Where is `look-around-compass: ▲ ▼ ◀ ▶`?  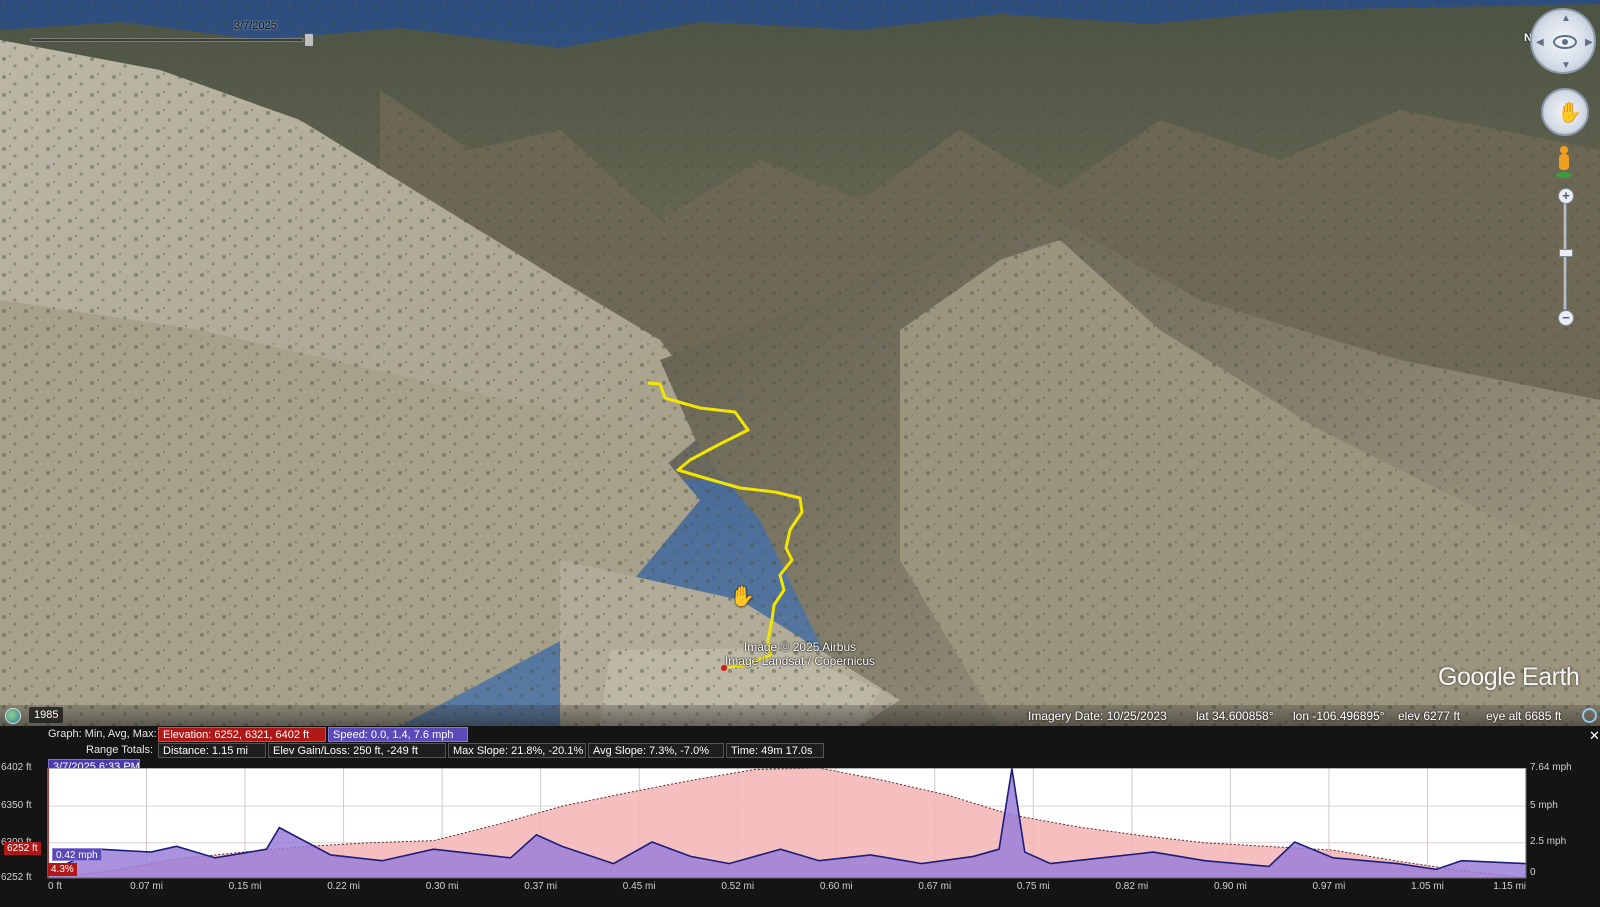 look-around-compass: ▲ ▼ ◀ ▶ is located at coordinates (1563, 41).